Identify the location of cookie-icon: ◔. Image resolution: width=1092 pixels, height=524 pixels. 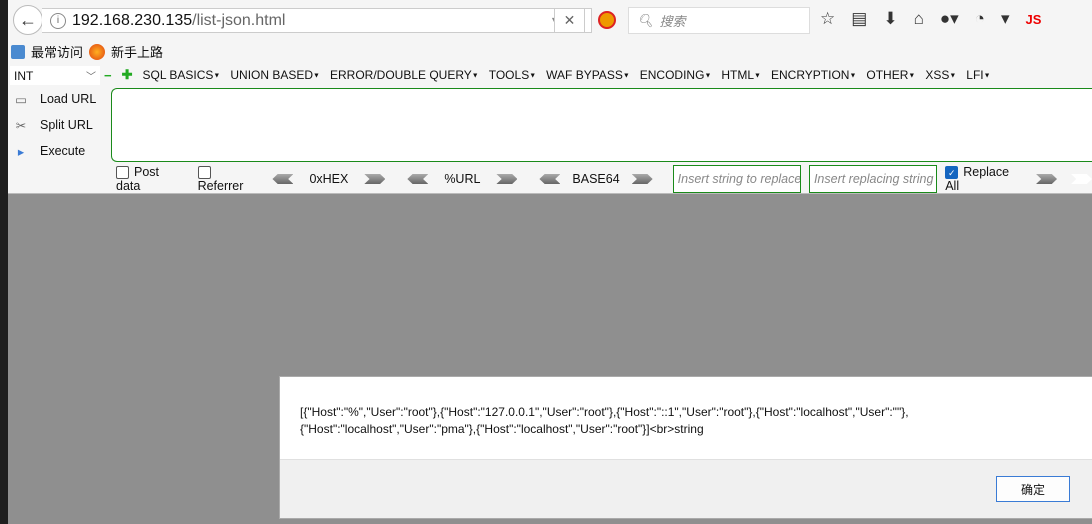
(980, 19).